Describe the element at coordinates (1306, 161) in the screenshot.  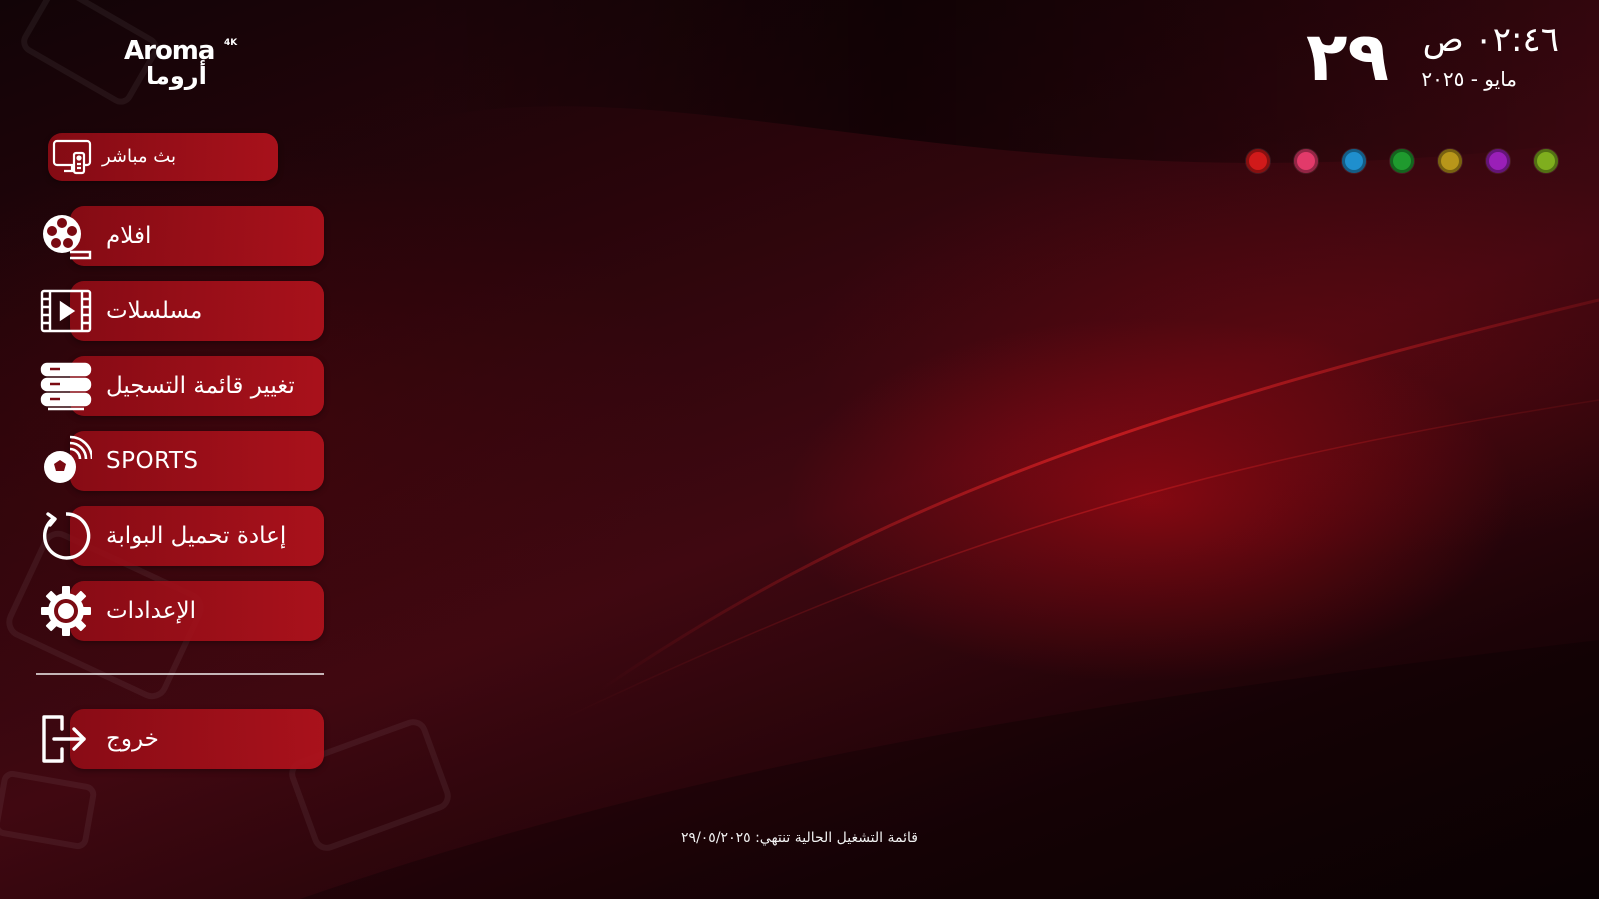
I see `color-dot-pink` at that location.